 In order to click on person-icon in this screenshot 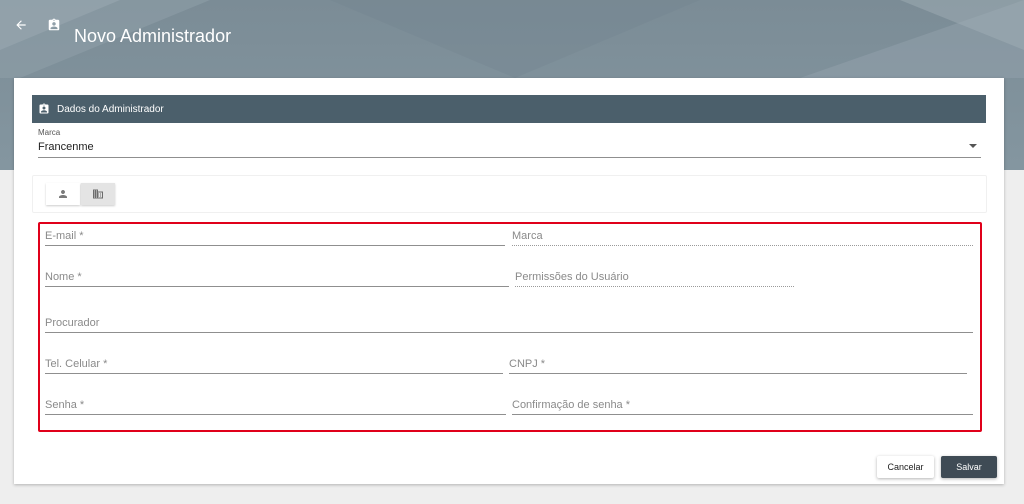, I will do `click(63, 194)`.